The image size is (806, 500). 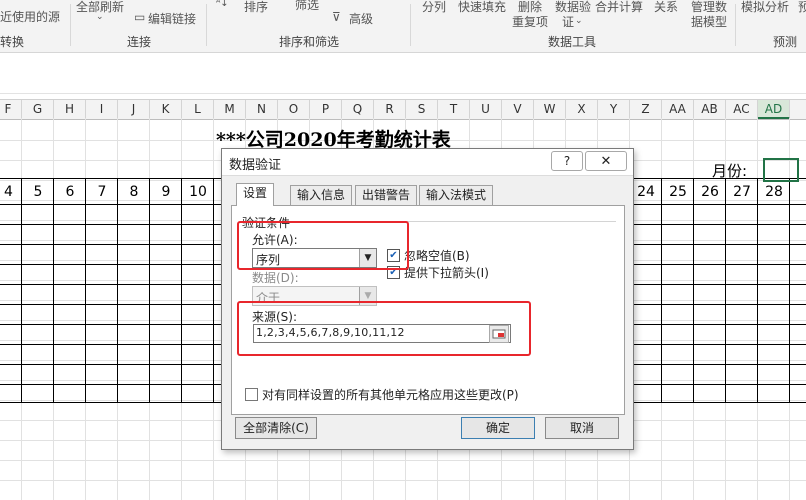 I want to click on column-header-s: S, so click(x=422, y=109).